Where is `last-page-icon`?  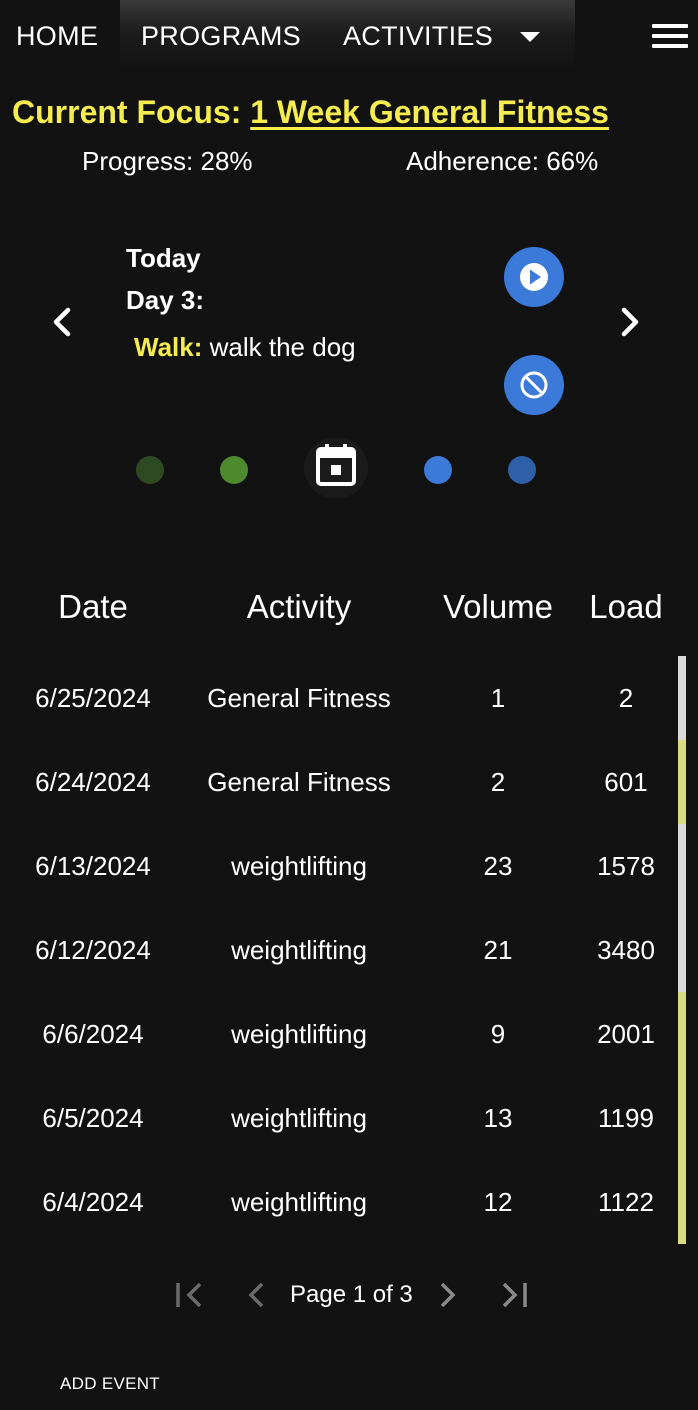 last-page-icon is located at coordinates (514, 1295).